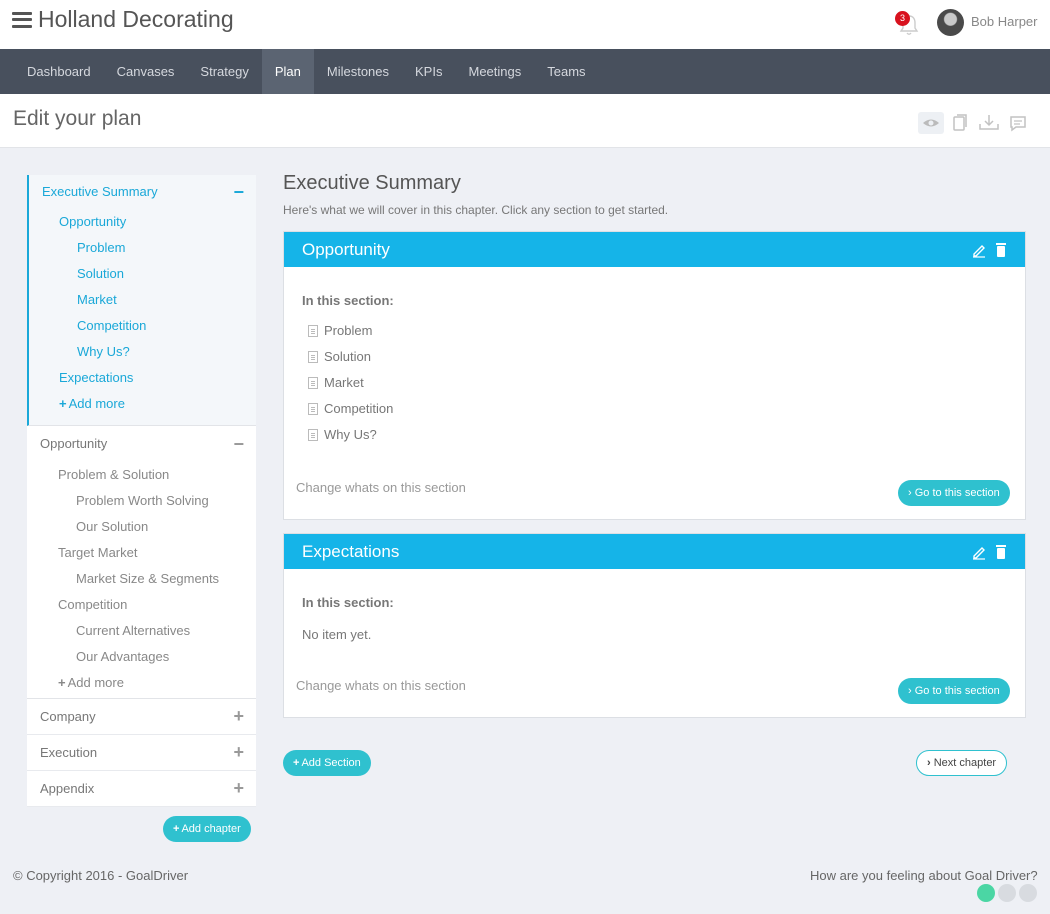 Image resolution: width=1050 pixels, height=914 pixels. I want to click on sidebar-item-opportunity: Opportunity, so click(142, 222).